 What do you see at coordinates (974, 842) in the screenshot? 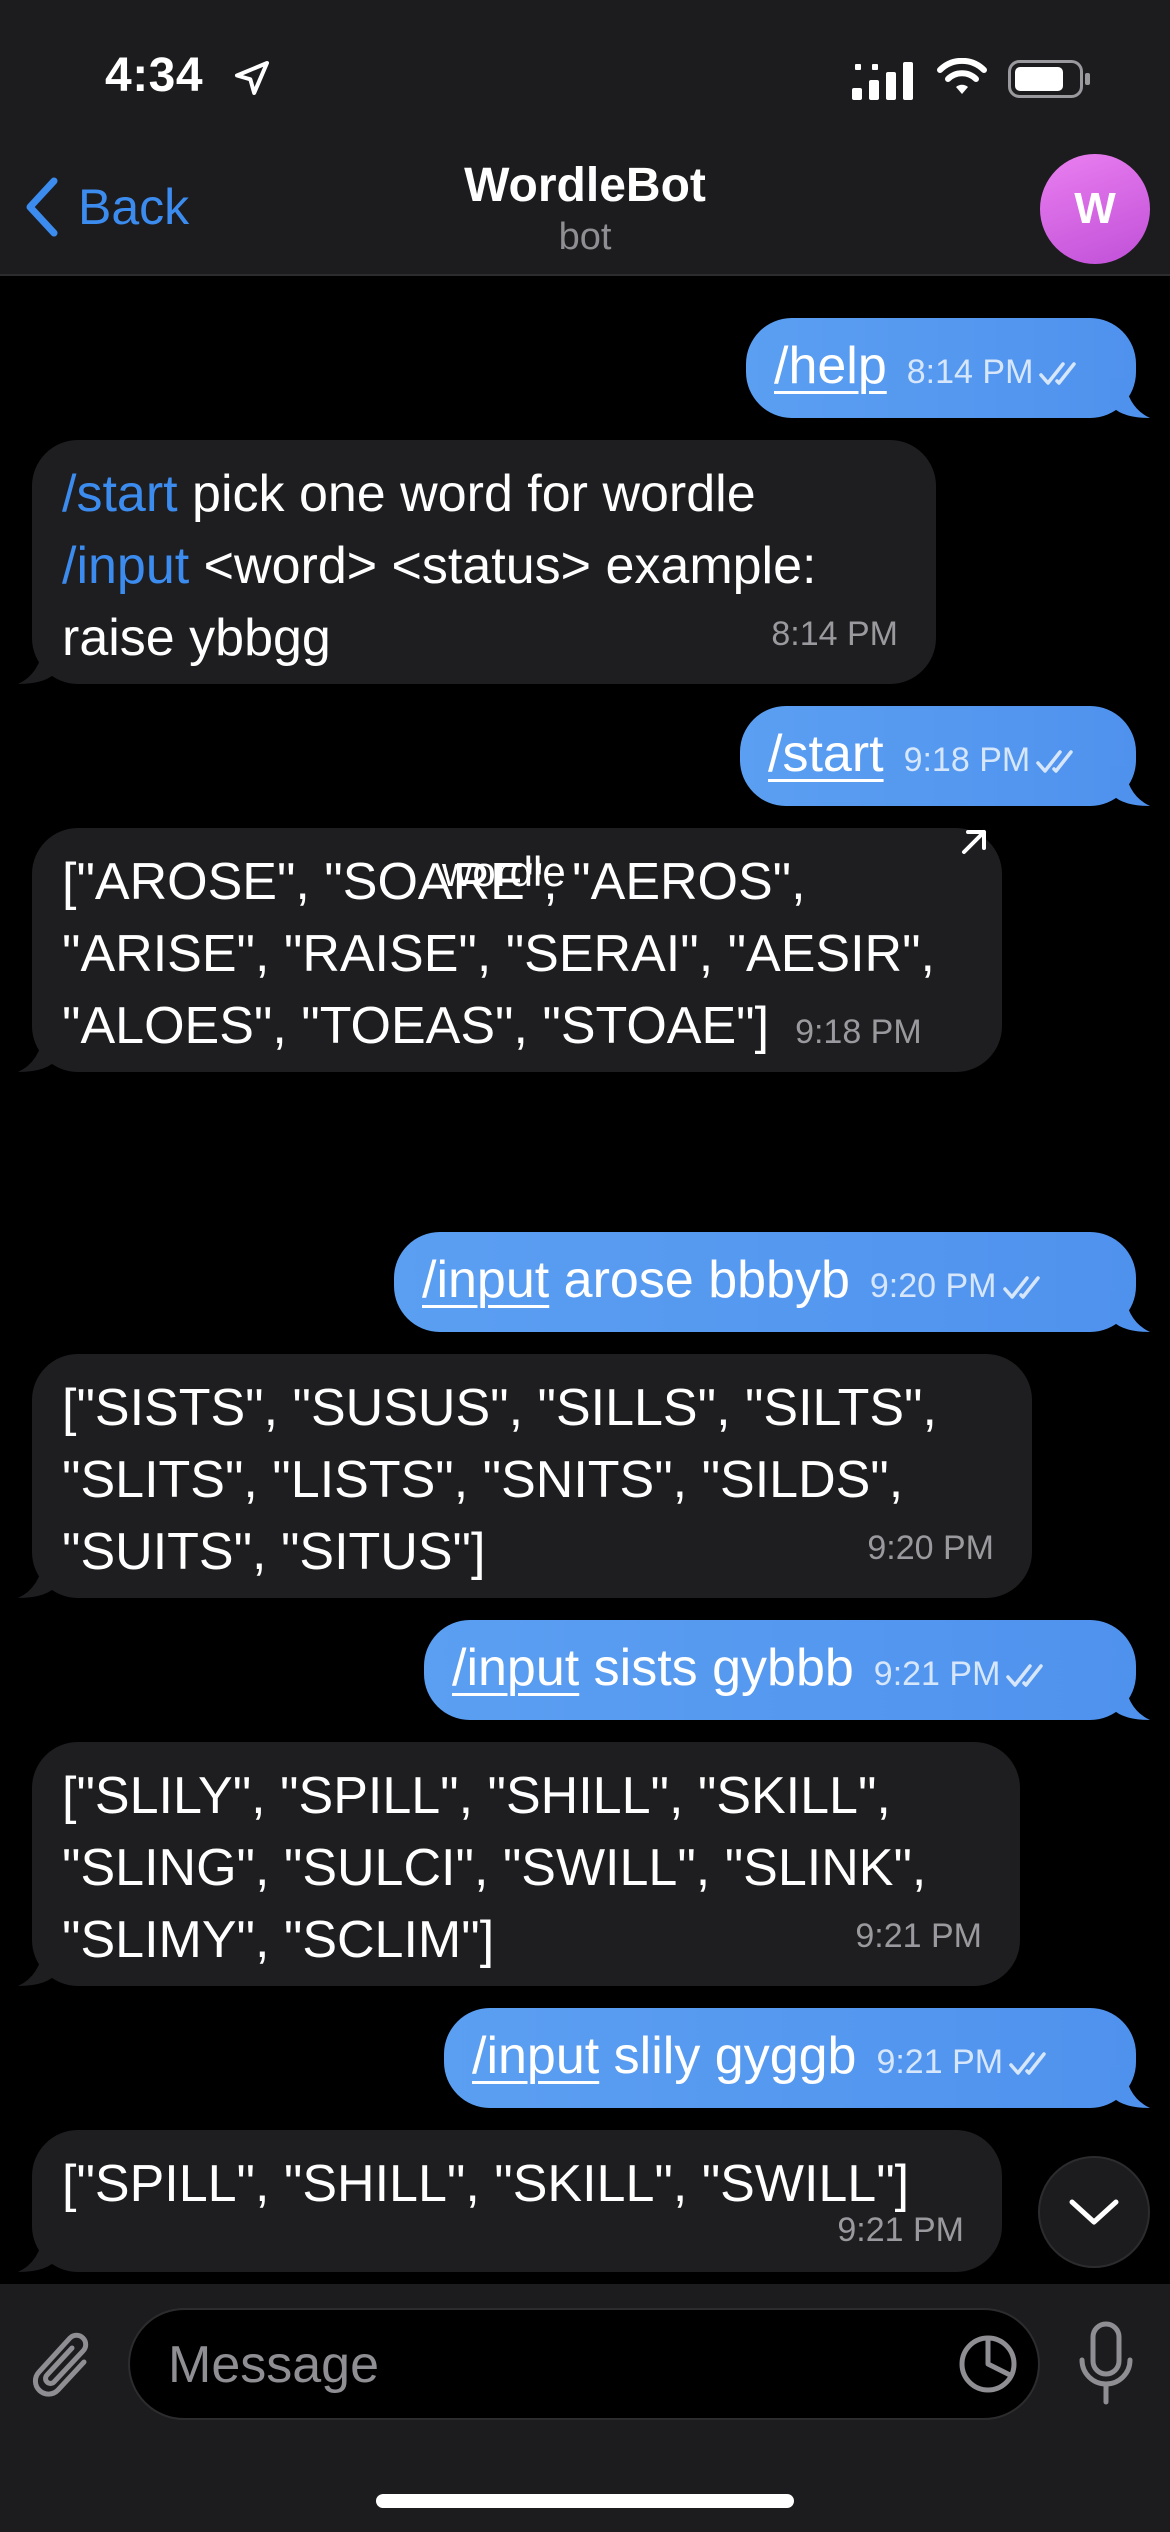
I see `arrow-up-right-icon` at bounding box center [974, 842].